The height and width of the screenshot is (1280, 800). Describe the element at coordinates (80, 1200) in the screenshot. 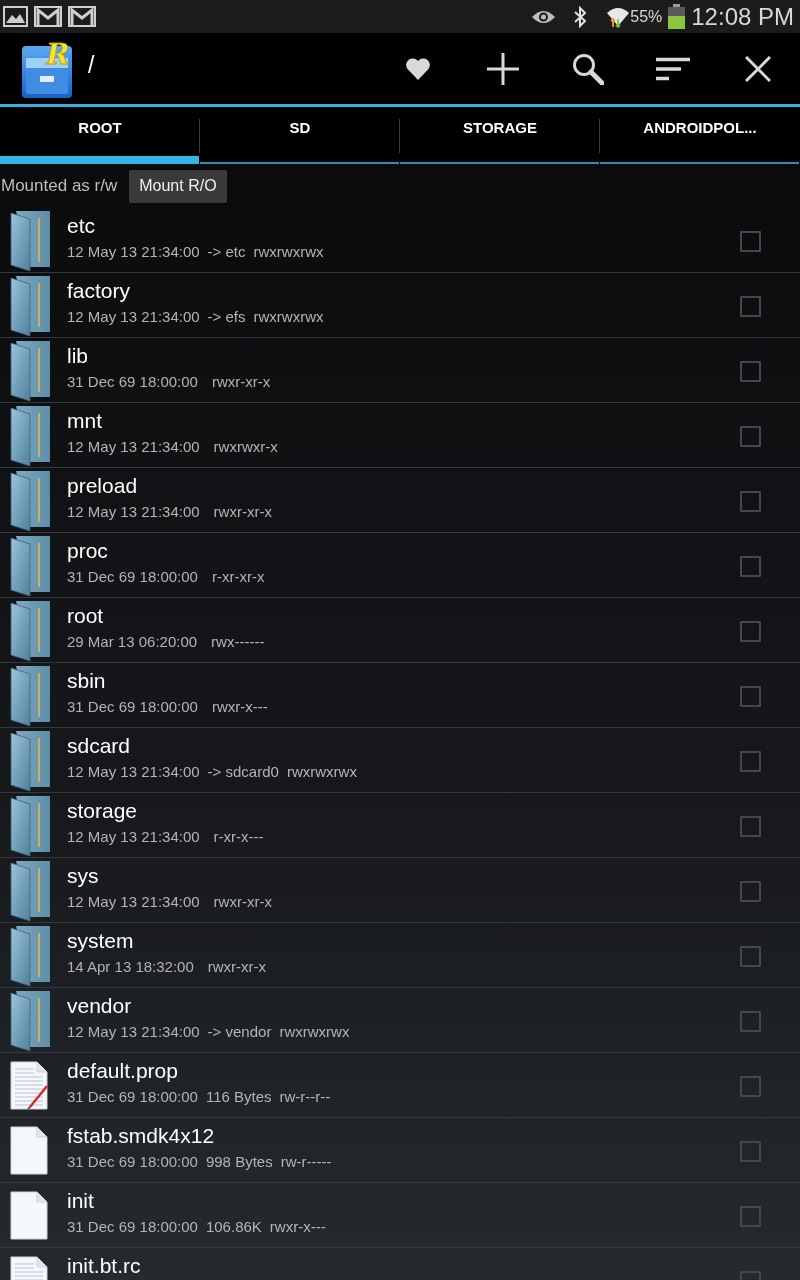

I see `file-name: init` at that location.